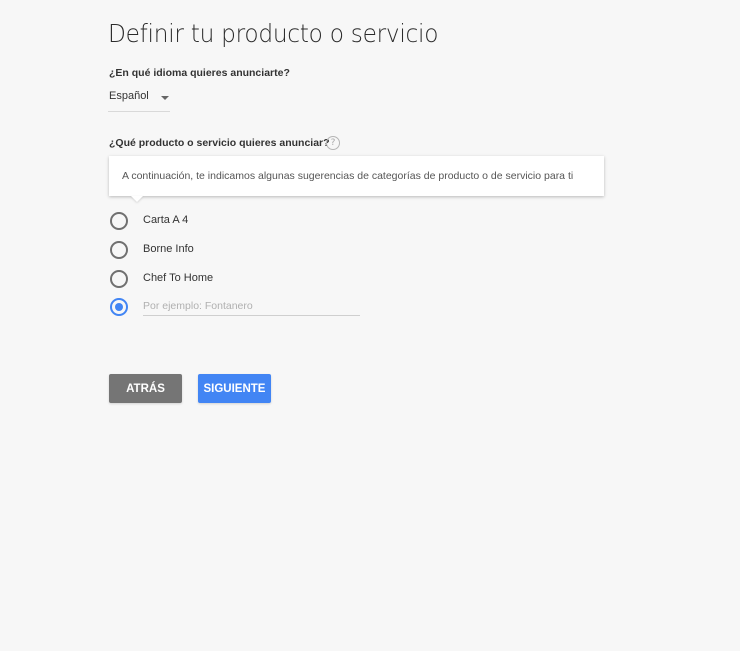  Describe the element at coordinates (166, 220) in the screenshot. I see `option-label: Carta A 4` at that location.